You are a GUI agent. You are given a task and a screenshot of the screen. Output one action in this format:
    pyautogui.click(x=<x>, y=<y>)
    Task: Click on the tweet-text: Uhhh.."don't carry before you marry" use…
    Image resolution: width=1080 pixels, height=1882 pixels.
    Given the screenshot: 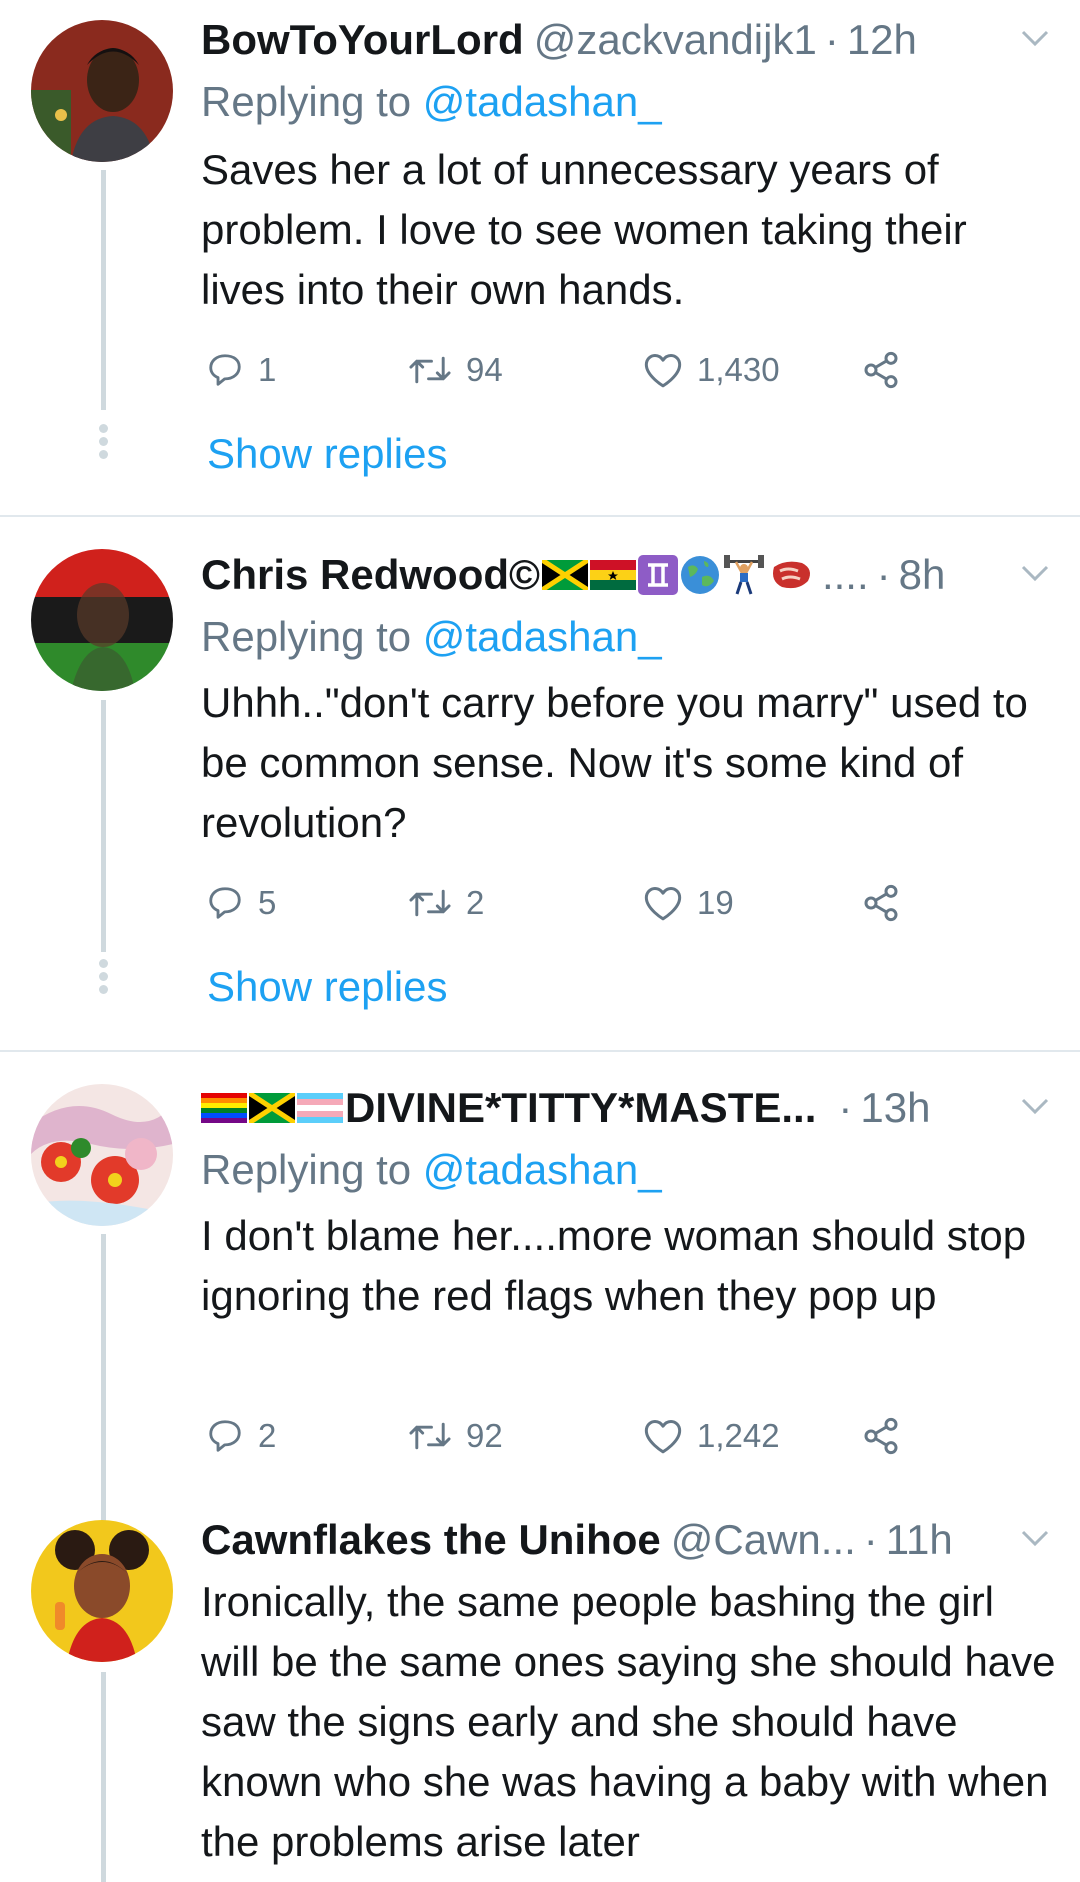 What is the action you would take?
    pyautogui.click(x=614, y=762)
    